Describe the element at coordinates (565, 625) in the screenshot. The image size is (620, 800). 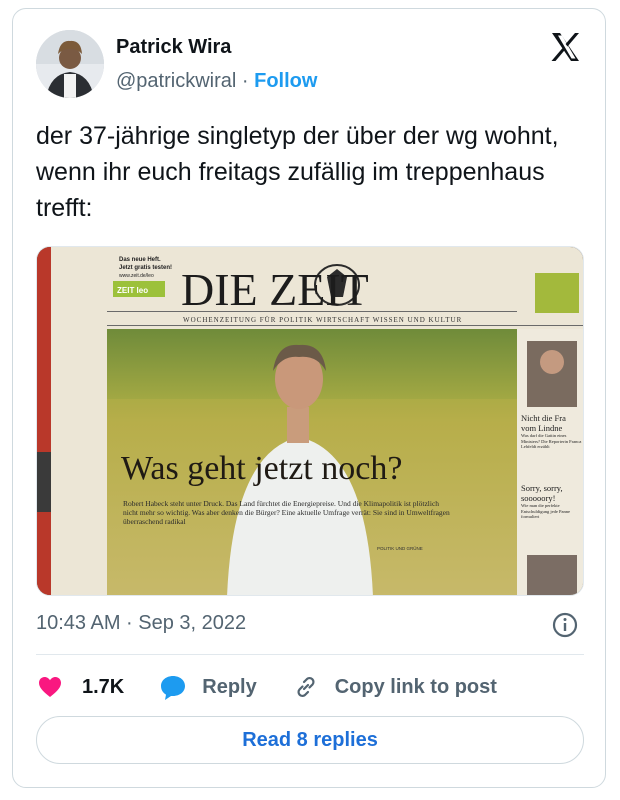
I see `info-icon` at that location.